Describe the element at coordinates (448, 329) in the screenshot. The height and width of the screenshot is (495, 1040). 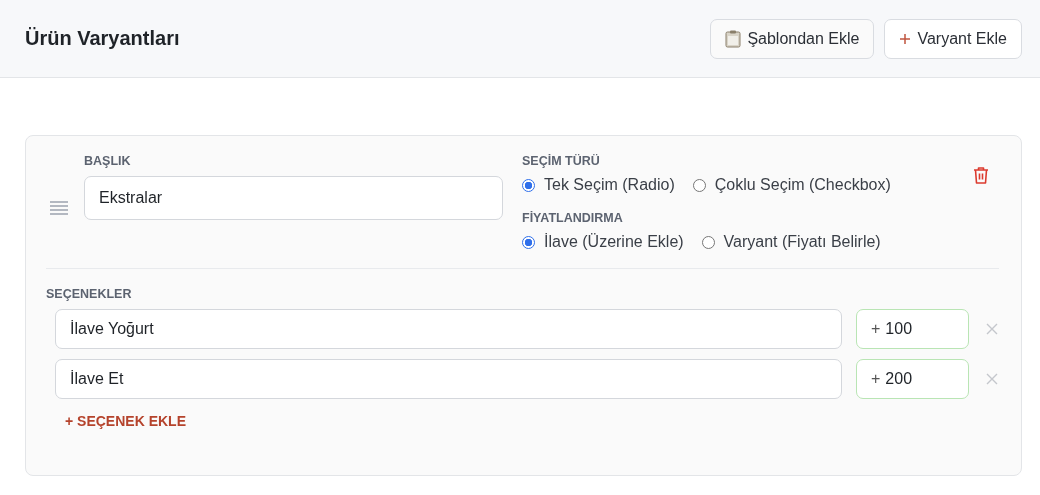
I see `option-name-input: İlave Yoğurt` at that location.